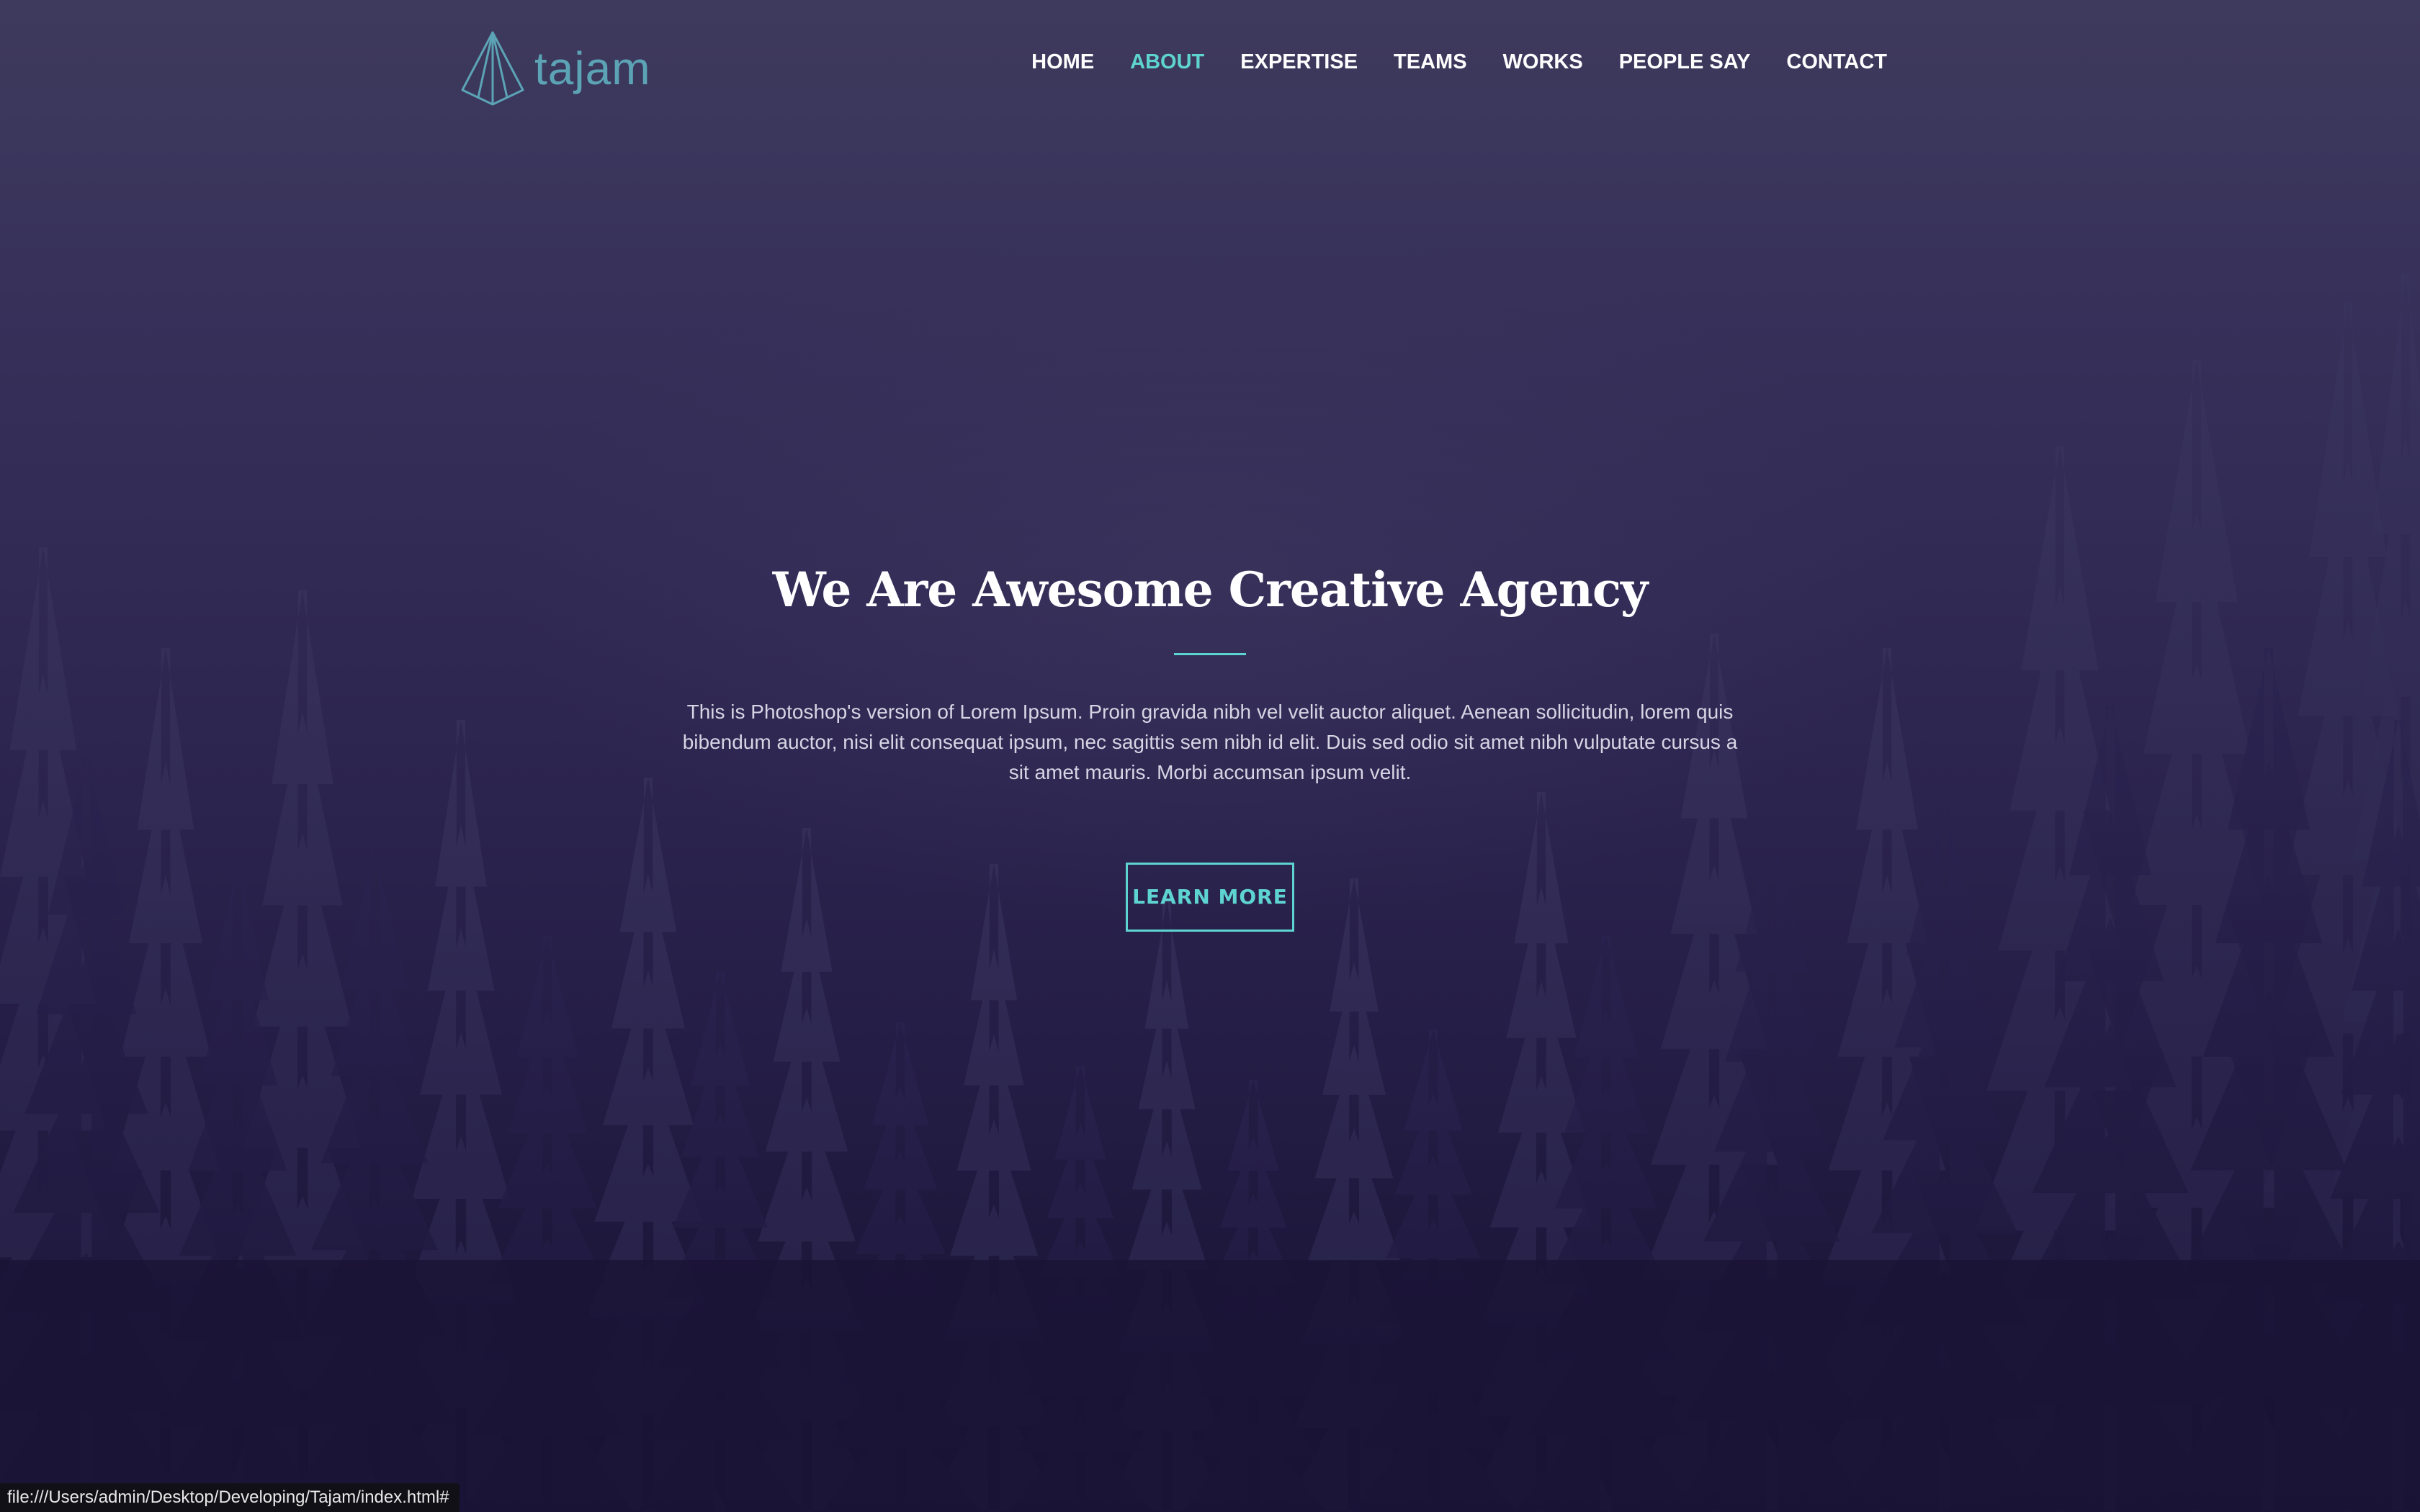 This screenshot has width=2420, height=1512. What do you see at coordinates (1210, 654) in the screenshot?
I see `hero-divider` at bounding box center [1210, 654].